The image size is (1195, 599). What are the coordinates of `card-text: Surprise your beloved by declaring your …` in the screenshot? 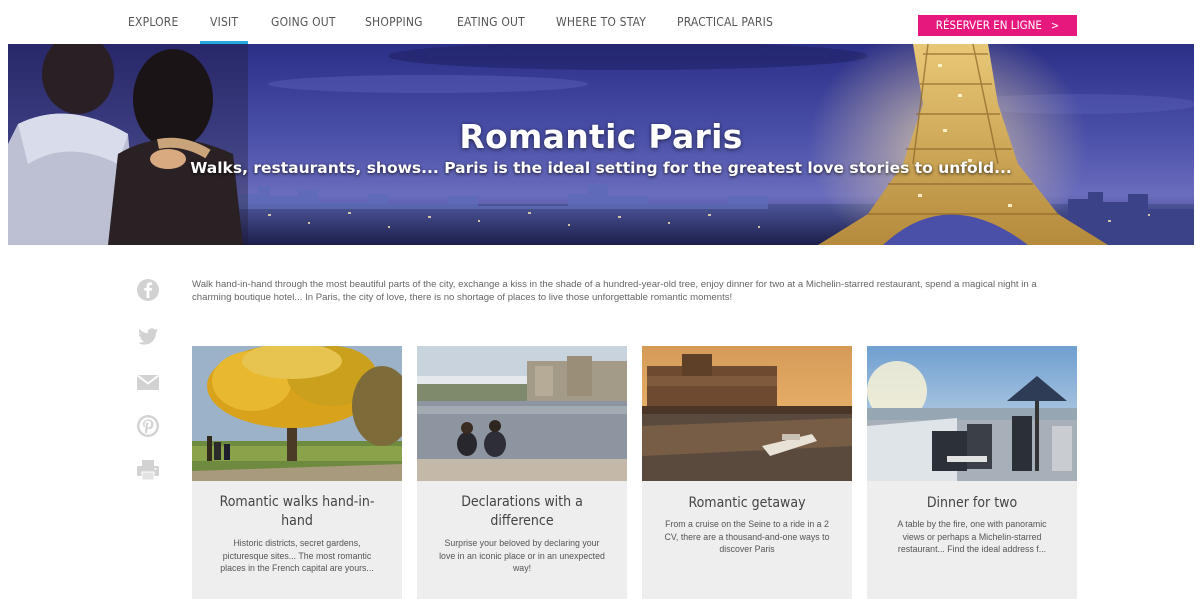 It's located at (522, 555).